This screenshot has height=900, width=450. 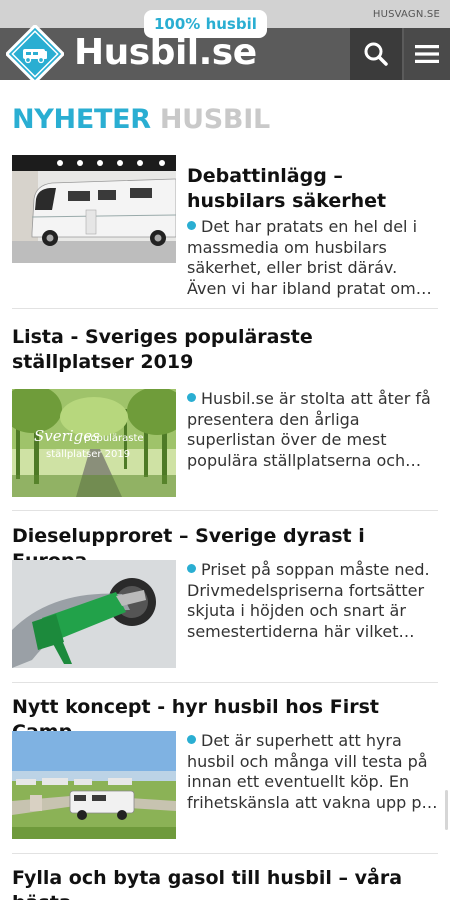 What do you see at coordinates (88, 454) in the screenshot?
I see `image-text-stallplatser: ställplatser 2019` at bounding box center [88, 454].